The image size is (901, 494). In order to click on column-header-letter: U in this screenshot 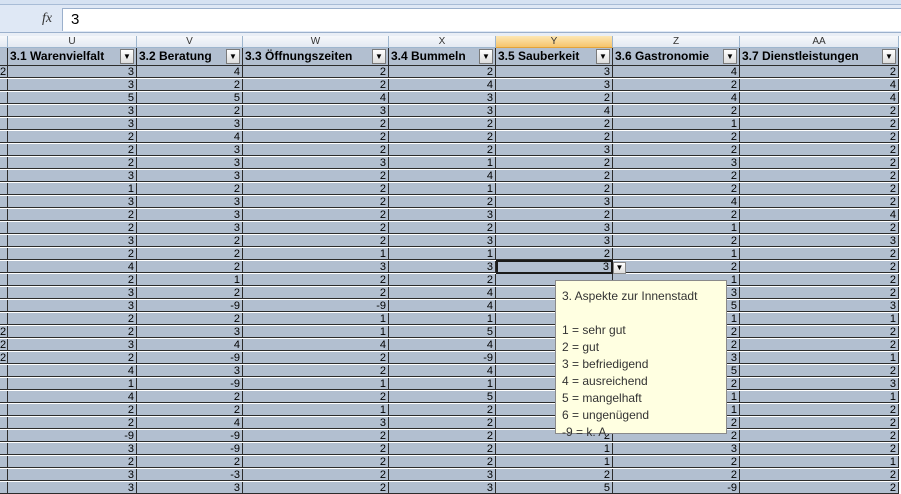, I will do `click(72, 42)`.